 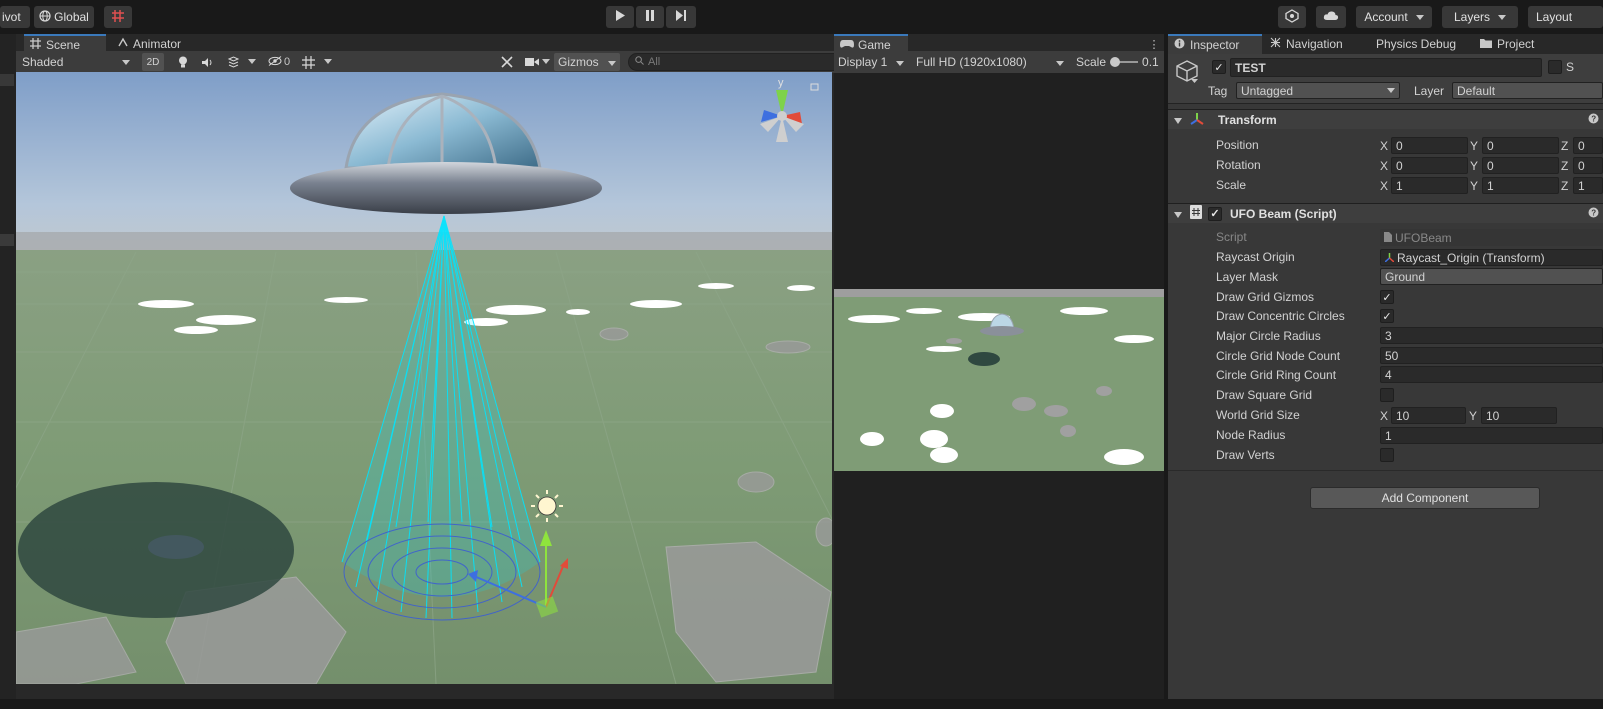 What do you see at coordinates (1588, 145) in the screenshot?
I see `transform-position-z-input: 0` at bounding box center [1588, 145].